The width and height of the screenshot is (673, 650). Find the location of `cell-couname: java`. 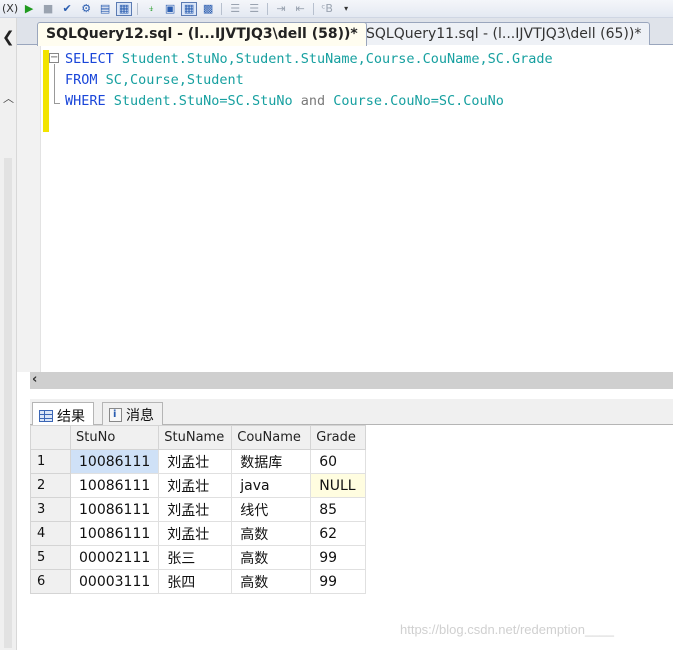

cell-couname: java is located at coordinates (271, 485).